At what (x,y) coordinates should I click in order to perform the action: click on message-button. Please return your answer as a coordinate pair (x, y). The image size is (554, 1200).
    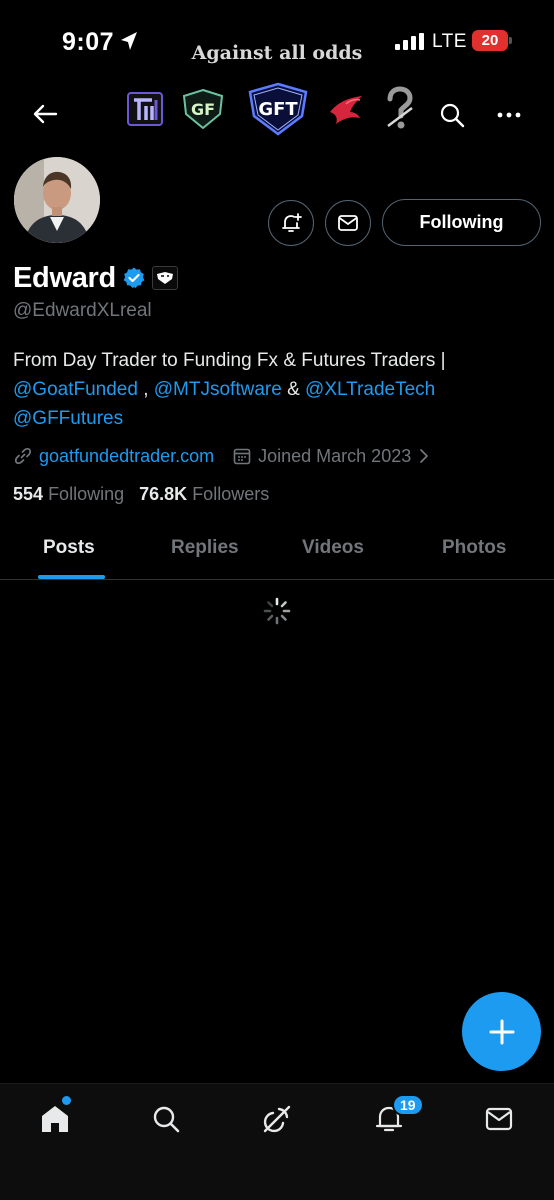
    Looking at the image, I should click on (348, 223).